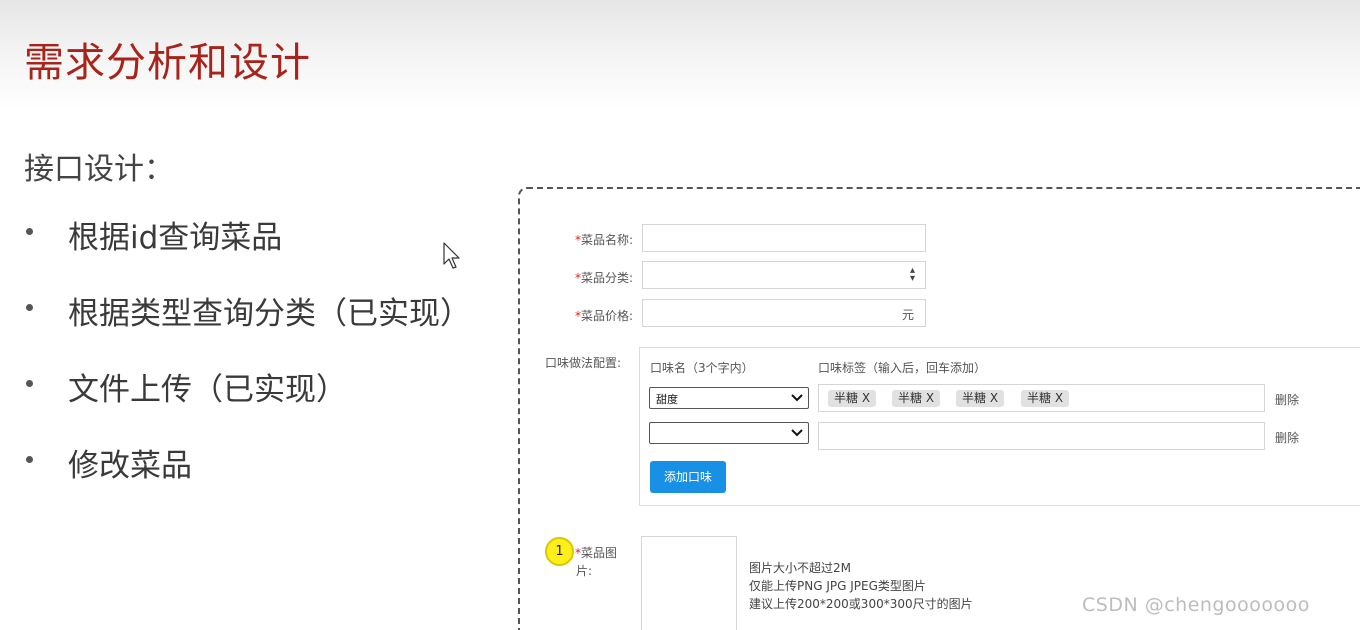  Describe the element at coordinates (451, 255) in the screenshot. I see `mouse-cursor-icon` at that location.